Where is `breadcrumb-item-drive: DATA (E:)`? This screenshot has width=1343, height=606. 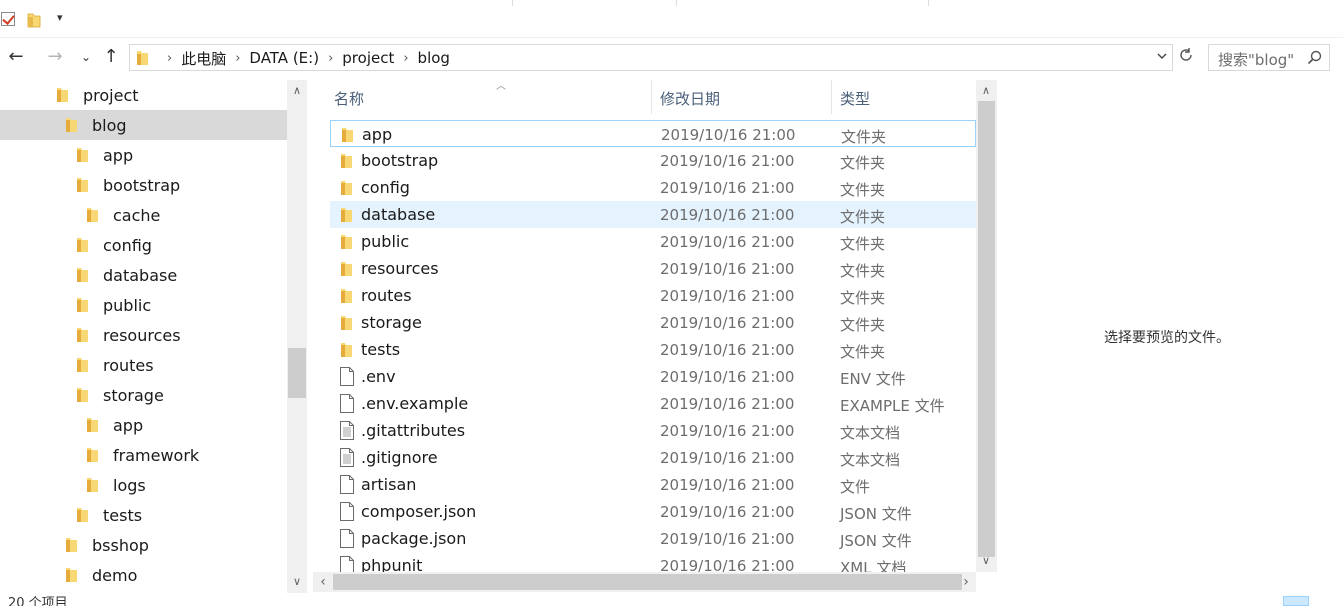
breadcrumb-item-drive: DATA (E:) is located at coordinates (284, 58).